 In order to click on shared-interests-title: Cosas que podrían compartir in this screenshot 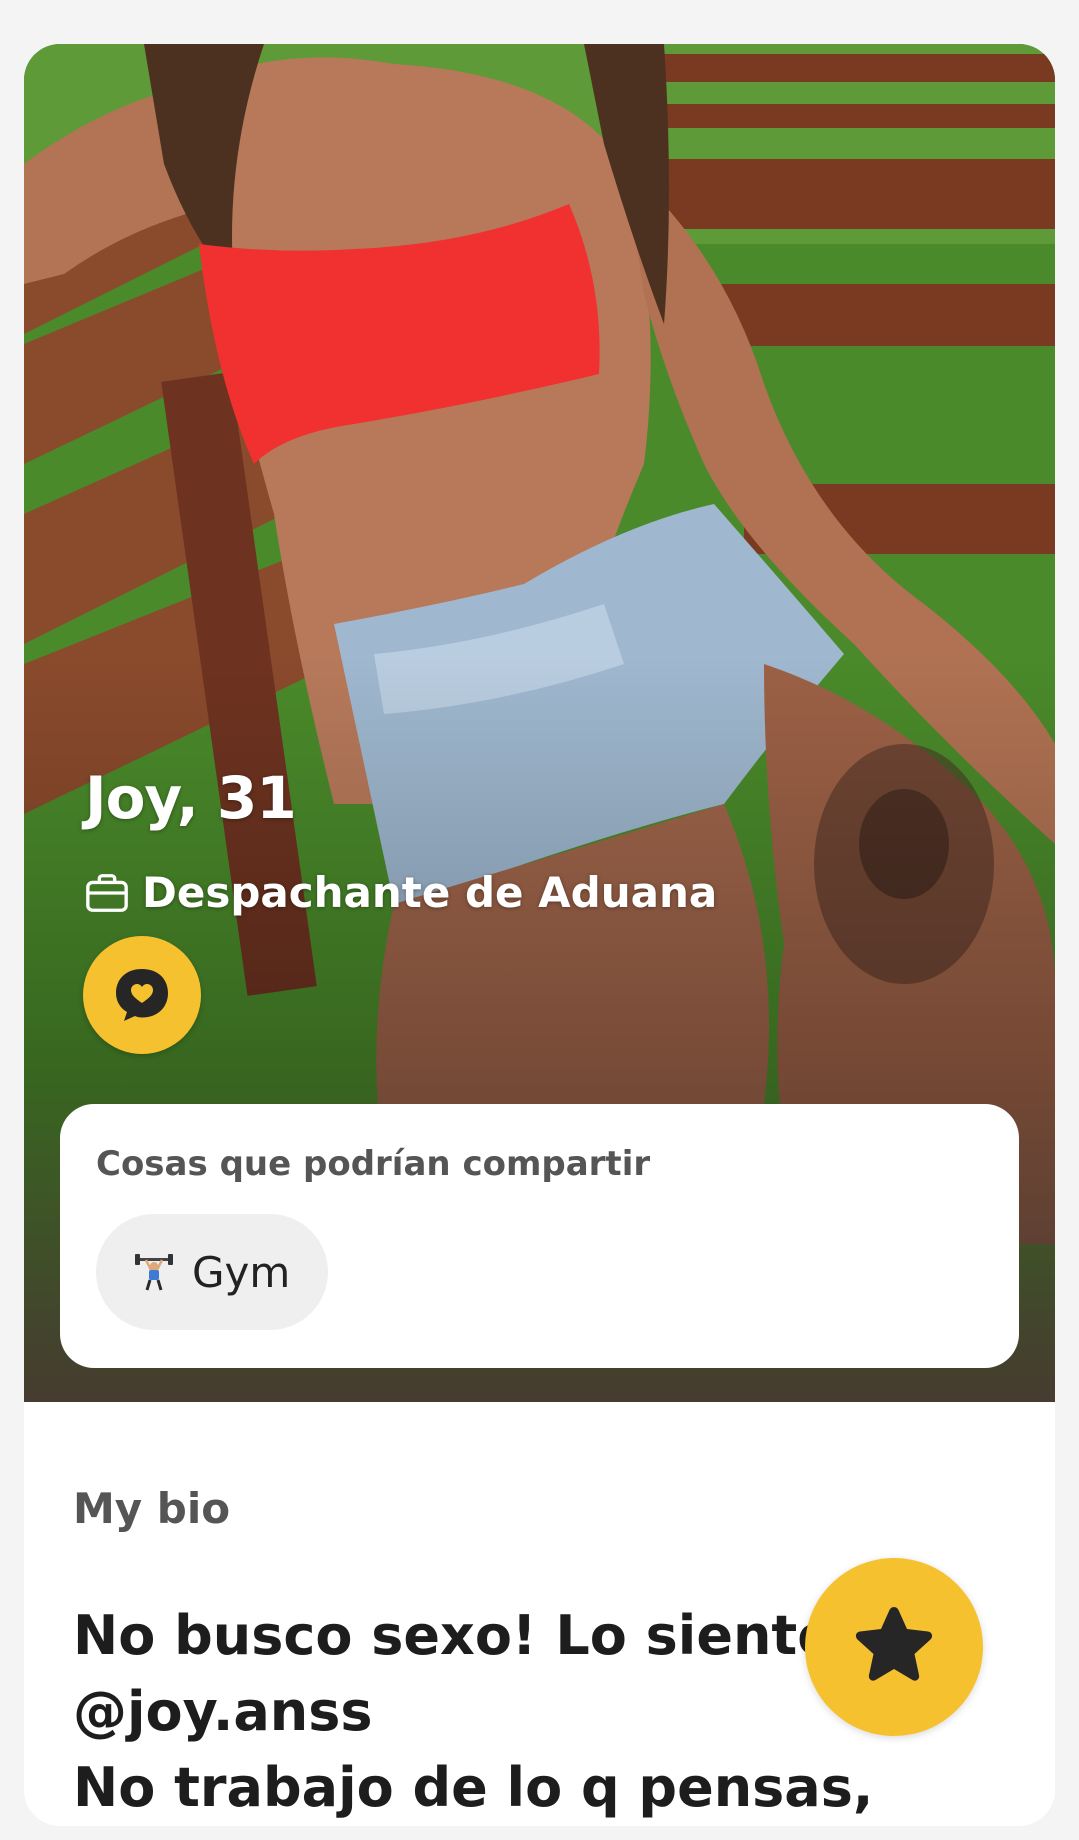, I will do `click(373, 1164)`.